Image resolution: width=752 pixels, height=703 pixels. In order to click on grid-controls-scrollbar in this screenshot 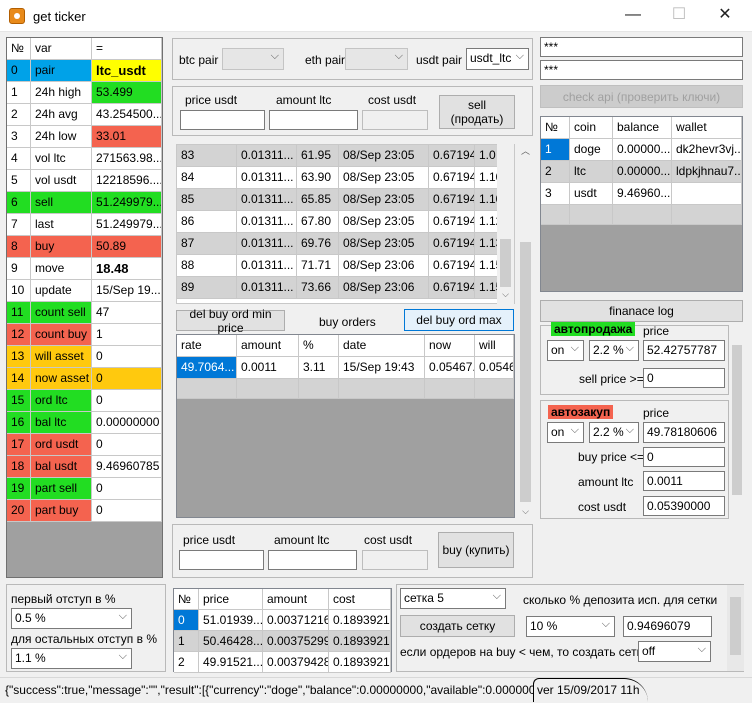, I will do `click(735, 628)`.